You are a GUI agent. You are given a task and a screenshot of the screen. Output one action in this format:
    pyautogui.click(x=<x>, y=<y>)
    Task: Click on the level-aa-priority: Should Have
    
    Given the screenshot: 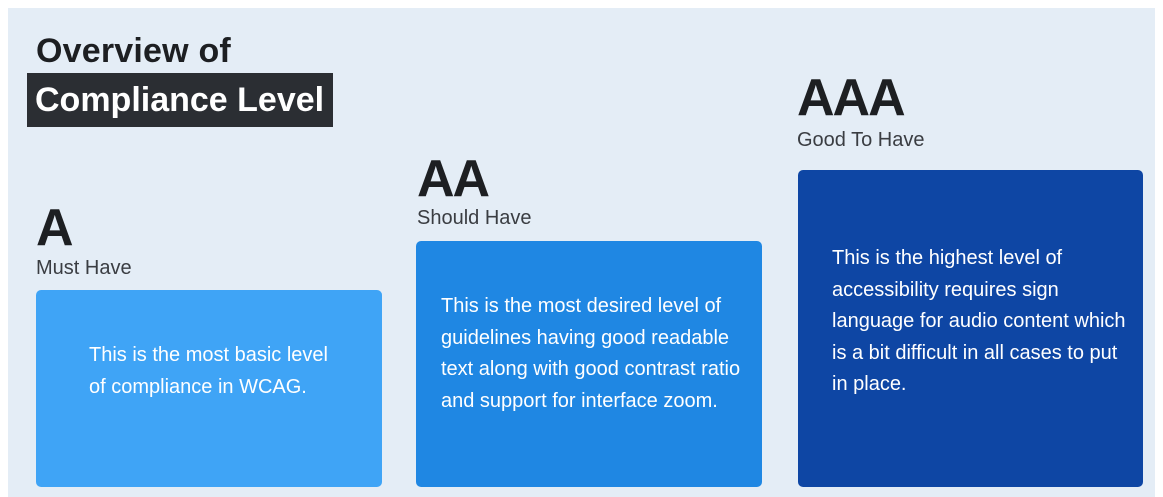 What is the action you would take?
    pyautogui.click(x=474, y=218)
    